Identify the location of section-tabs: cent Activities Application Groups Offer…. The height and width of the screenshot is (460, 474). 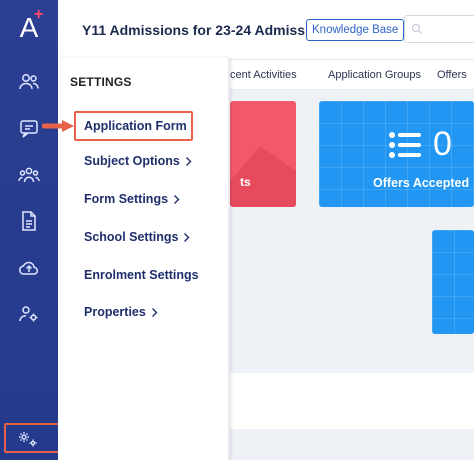
(352, 75).